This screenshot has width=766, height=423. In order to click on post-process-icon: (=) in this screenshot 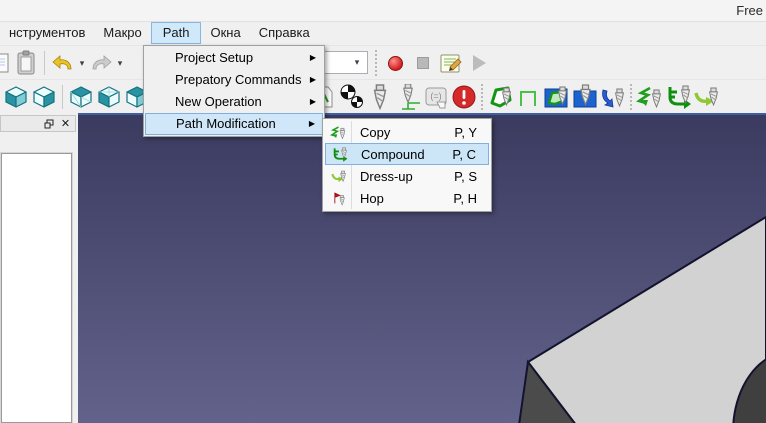, I will do `click(436, 97)`.